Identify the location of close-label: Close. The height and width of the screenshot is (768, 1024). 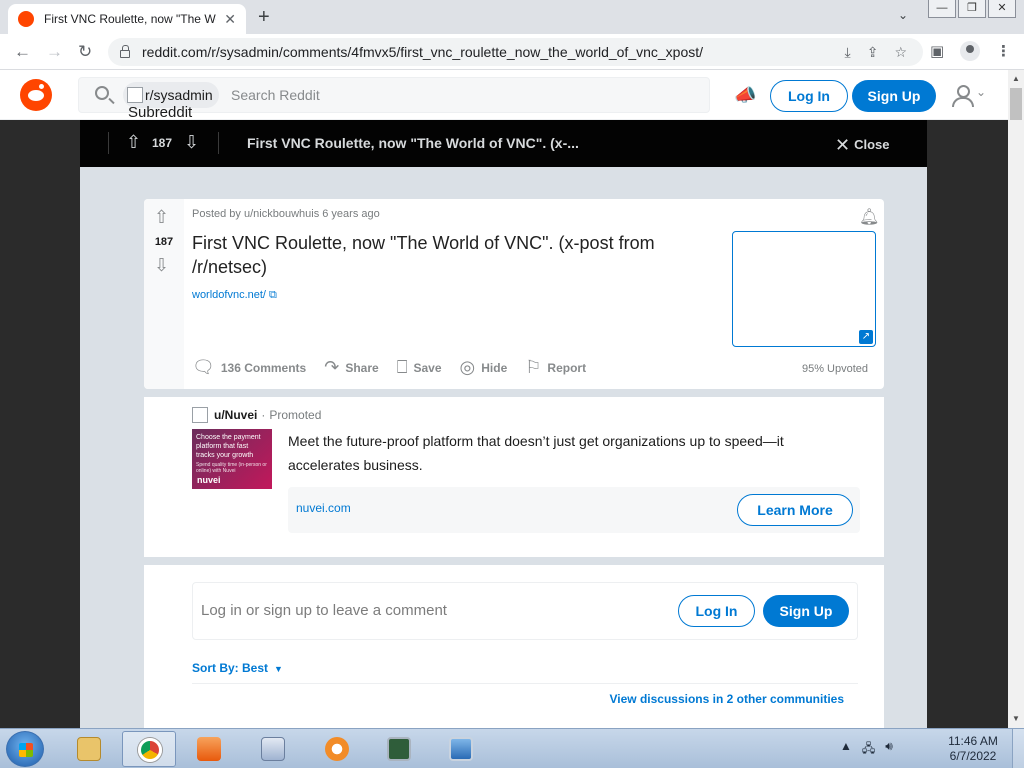
(872, 144).